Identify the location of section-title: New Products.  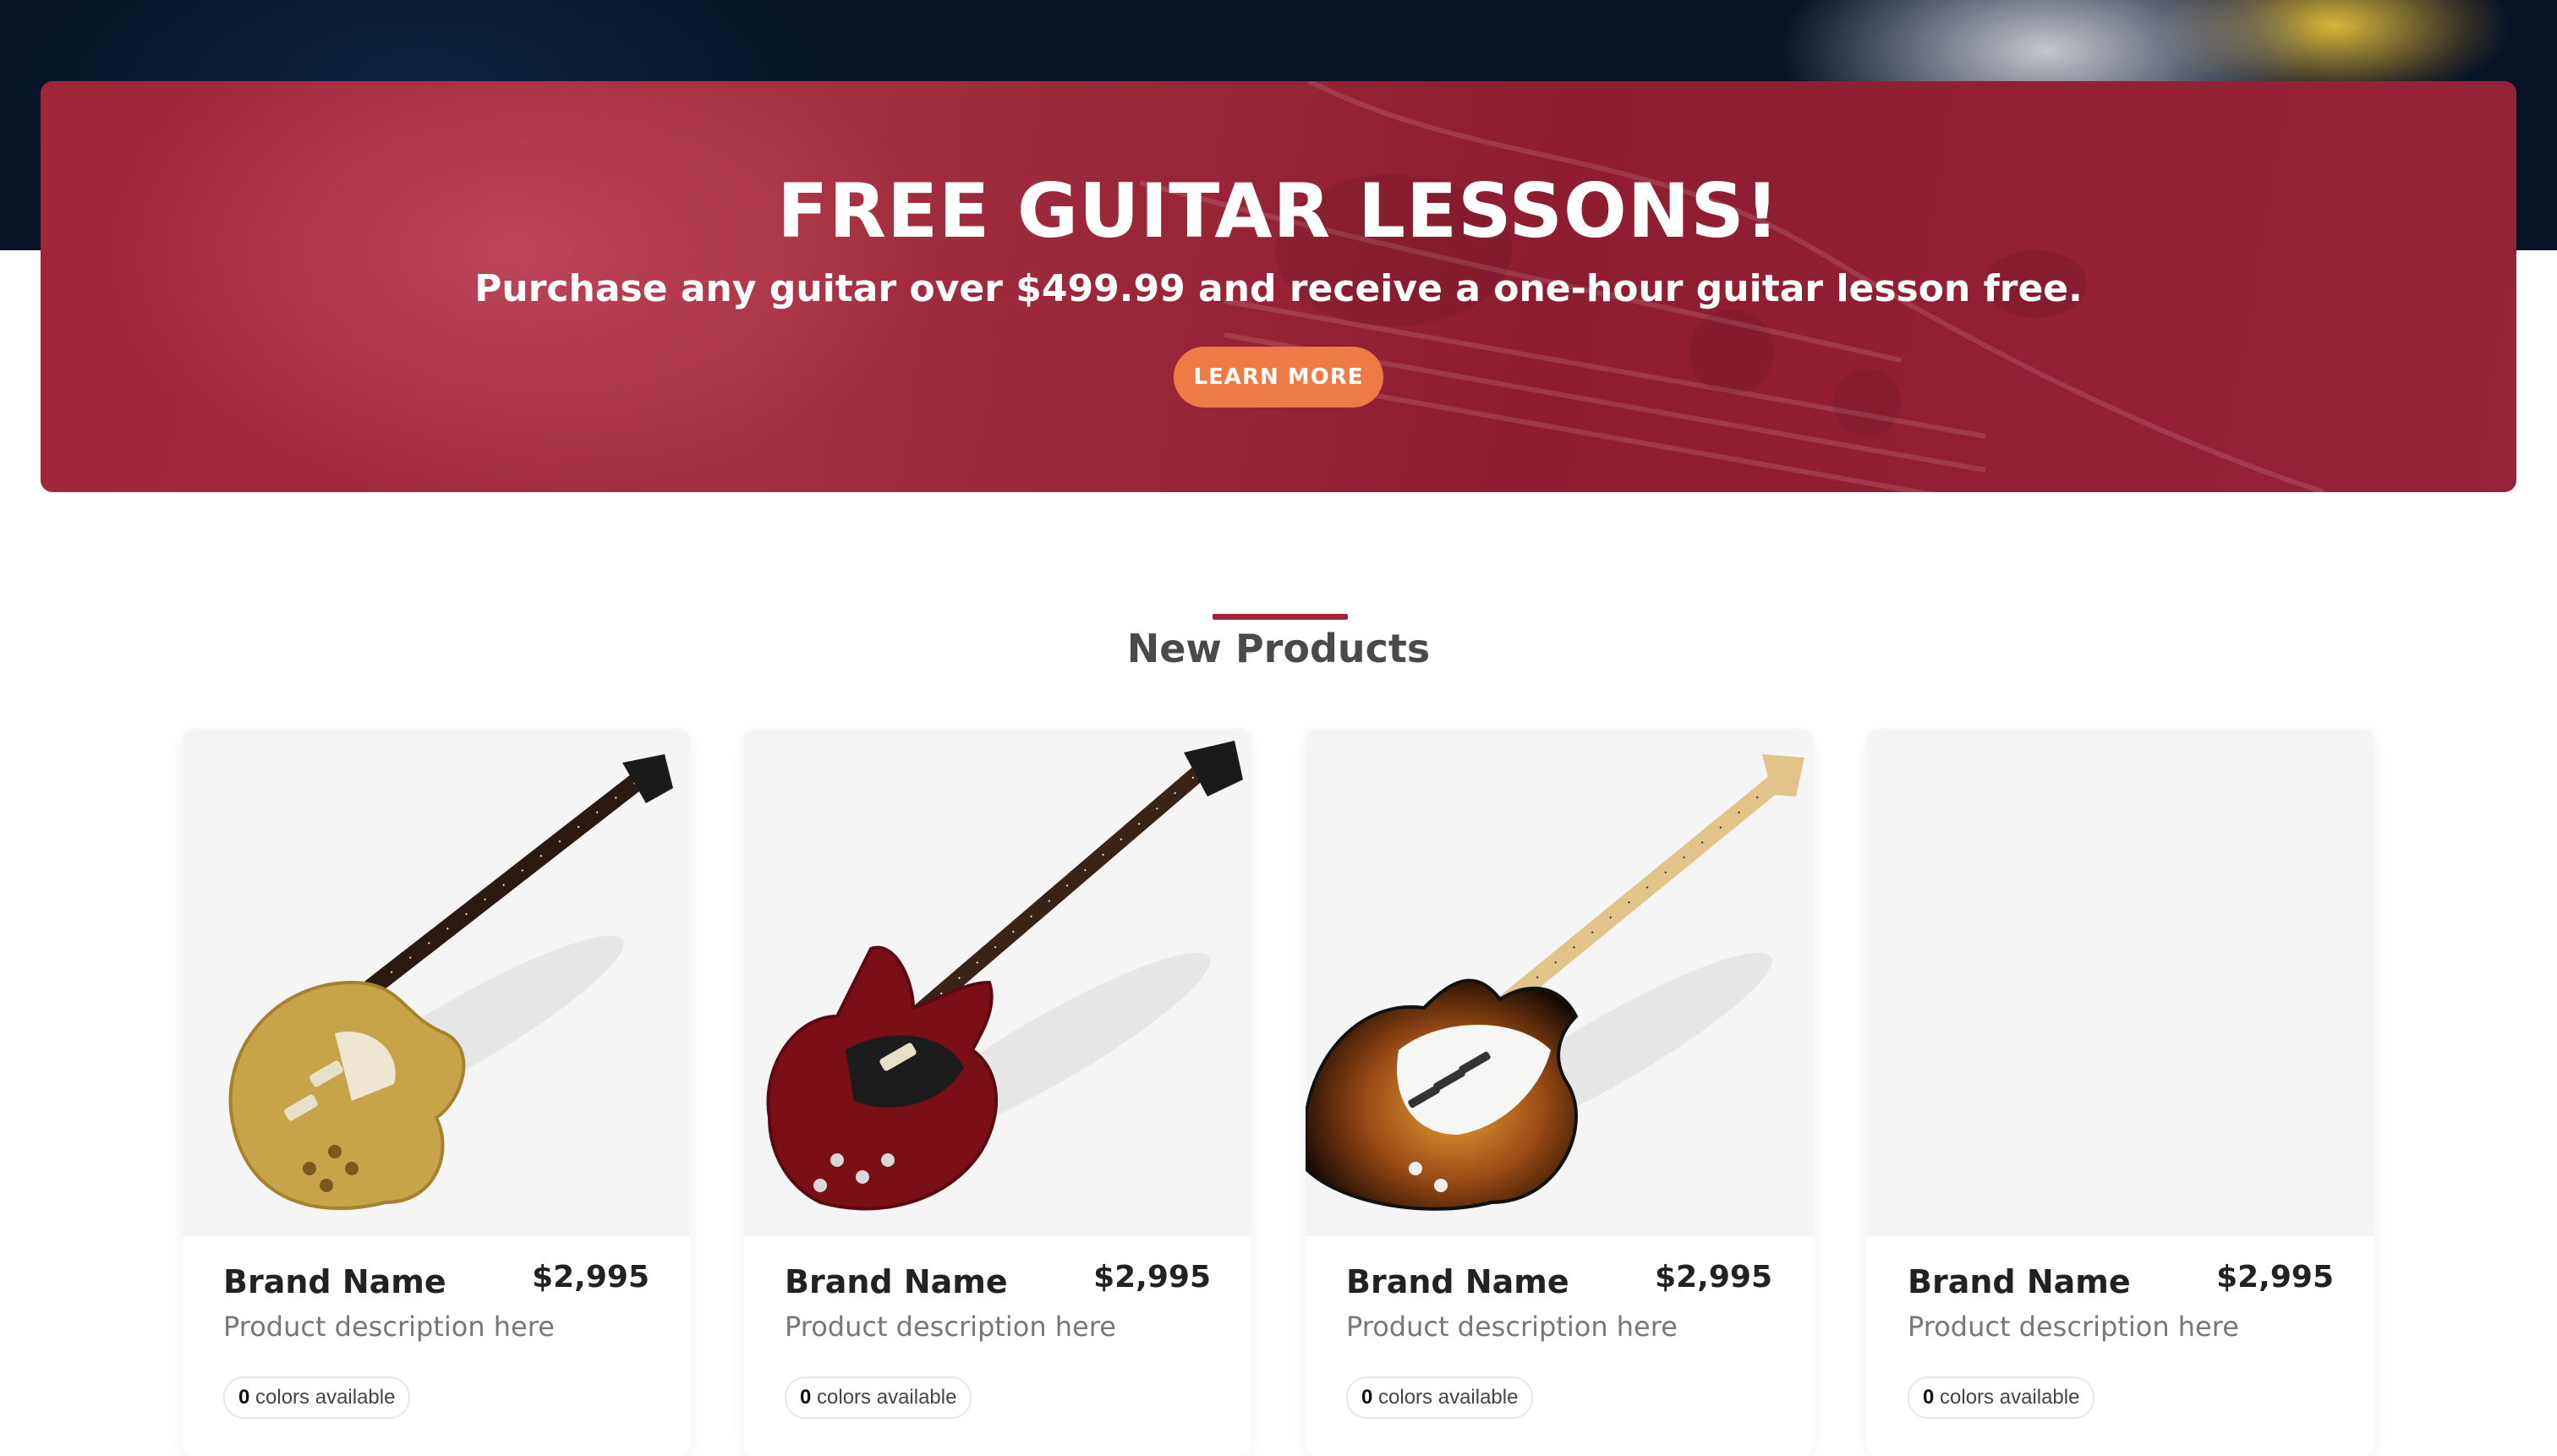
(1278, 648).